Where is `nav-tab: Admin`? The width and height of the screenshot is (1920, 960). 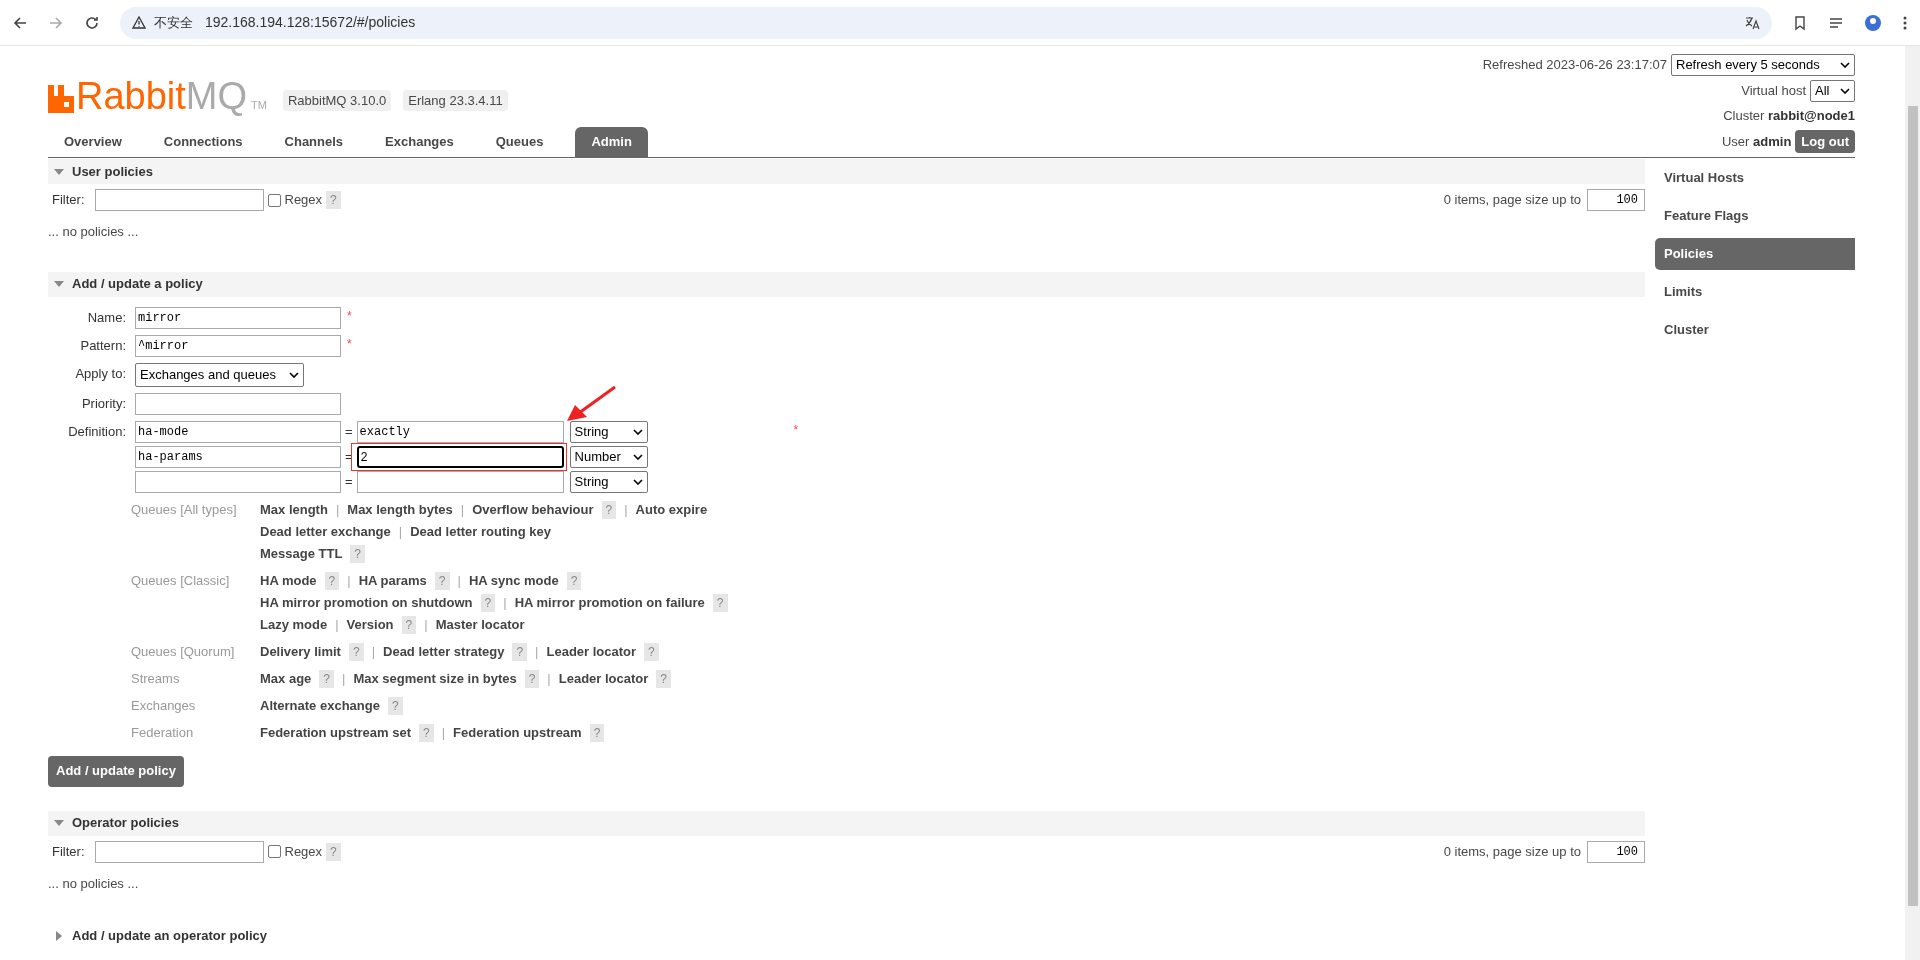
nav-tab: Admin is located at coordinates (611, 142).